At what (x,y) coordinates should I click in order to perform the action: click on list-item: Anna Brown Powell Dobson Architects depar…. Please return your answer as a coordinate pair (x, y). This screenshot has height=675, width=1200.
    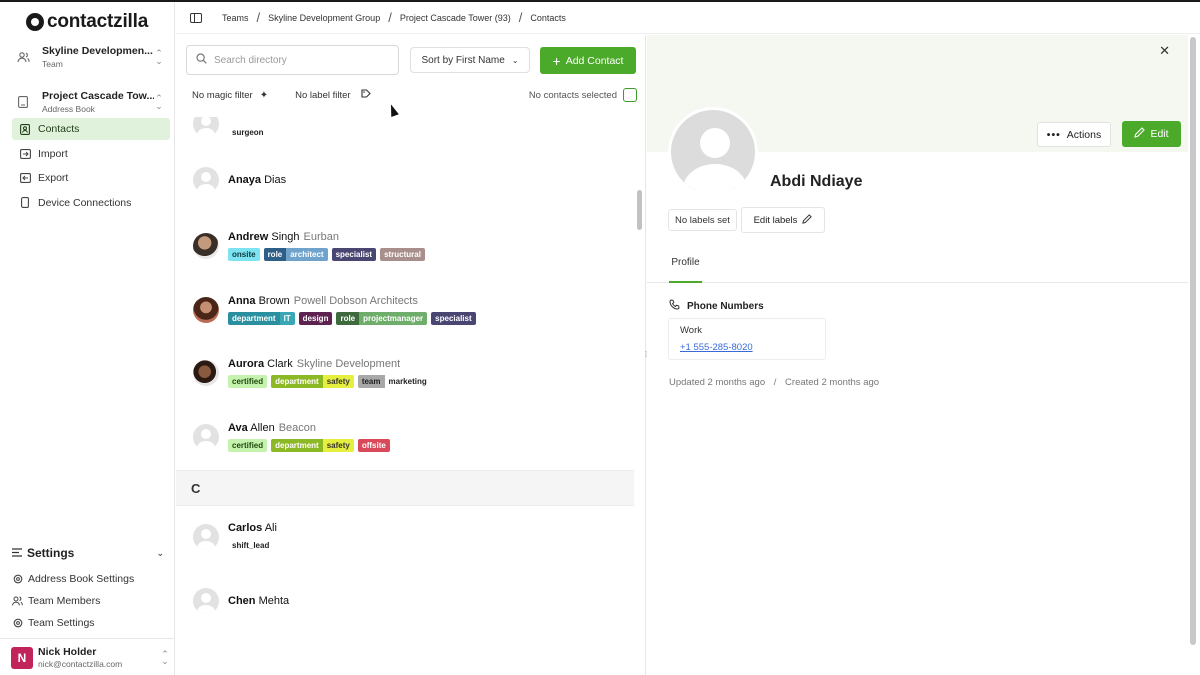
    Looking at the image, I should click on (408, 310).